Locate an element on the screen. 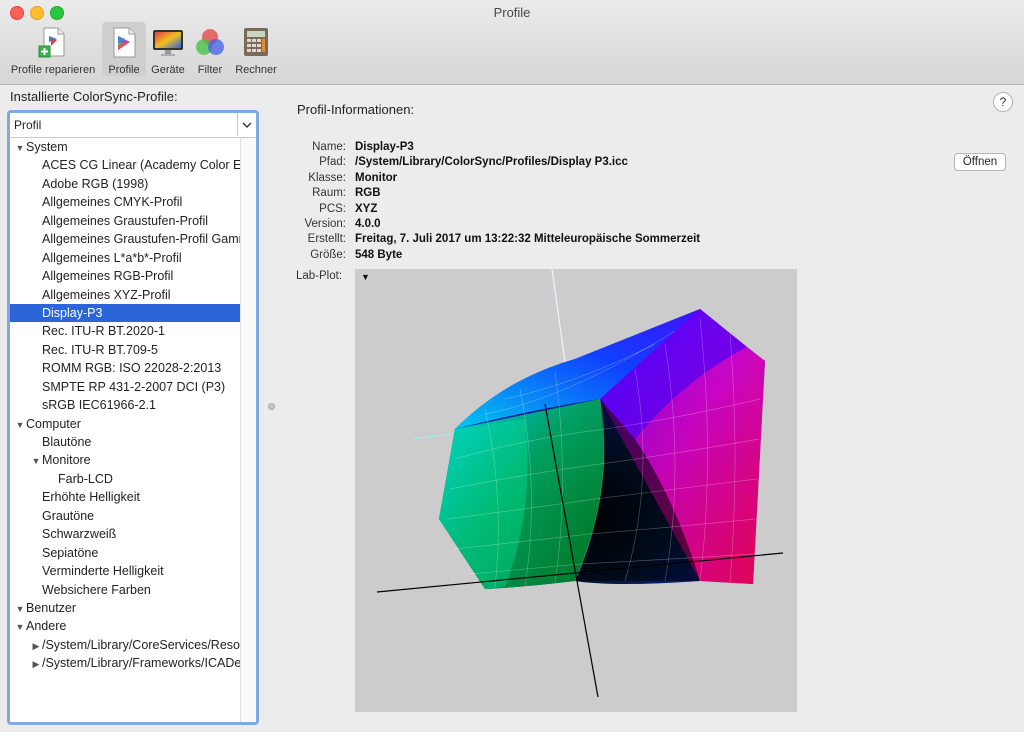 Image resolution: width=1024 pixels, height=732 pixels. profile-info-title: Profil-Informationen: is located at coordinates (356, 109).